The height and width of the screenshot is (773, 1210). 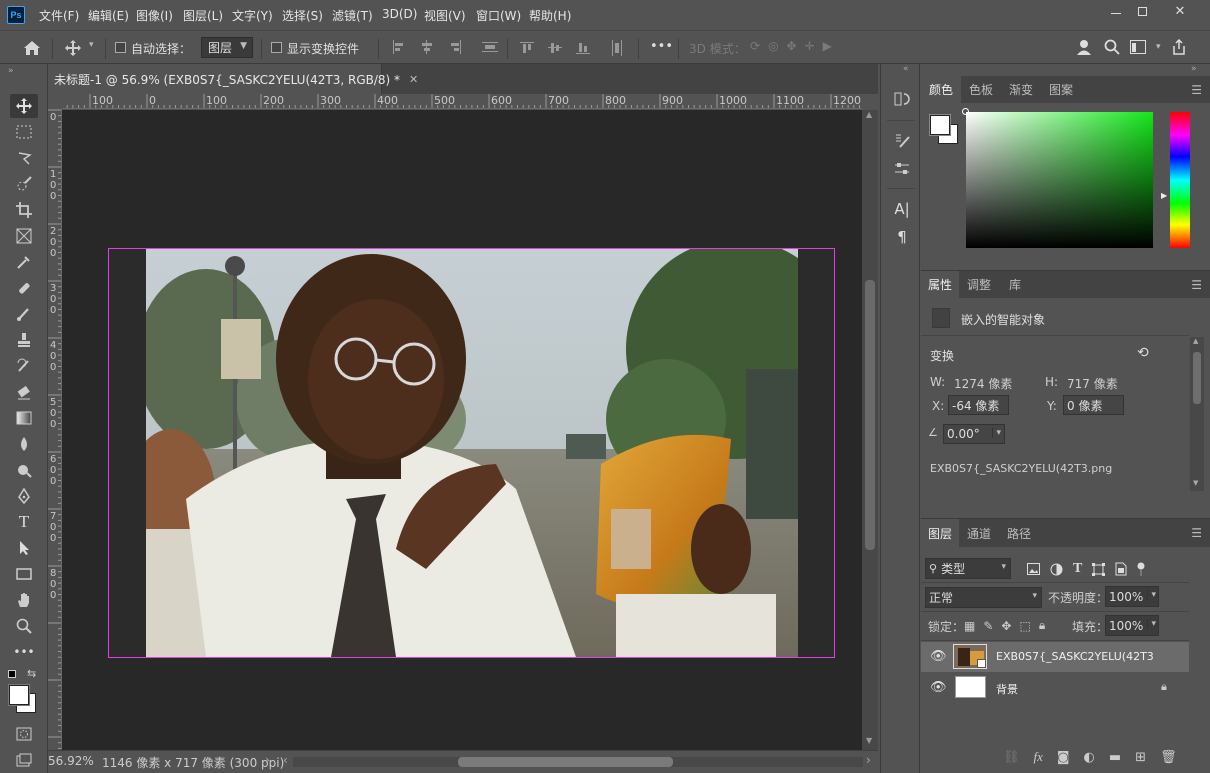 What do you see at coordinates (24, 444) in the screenshot?
I see `blur-tool` at bounding box center [24, 444].